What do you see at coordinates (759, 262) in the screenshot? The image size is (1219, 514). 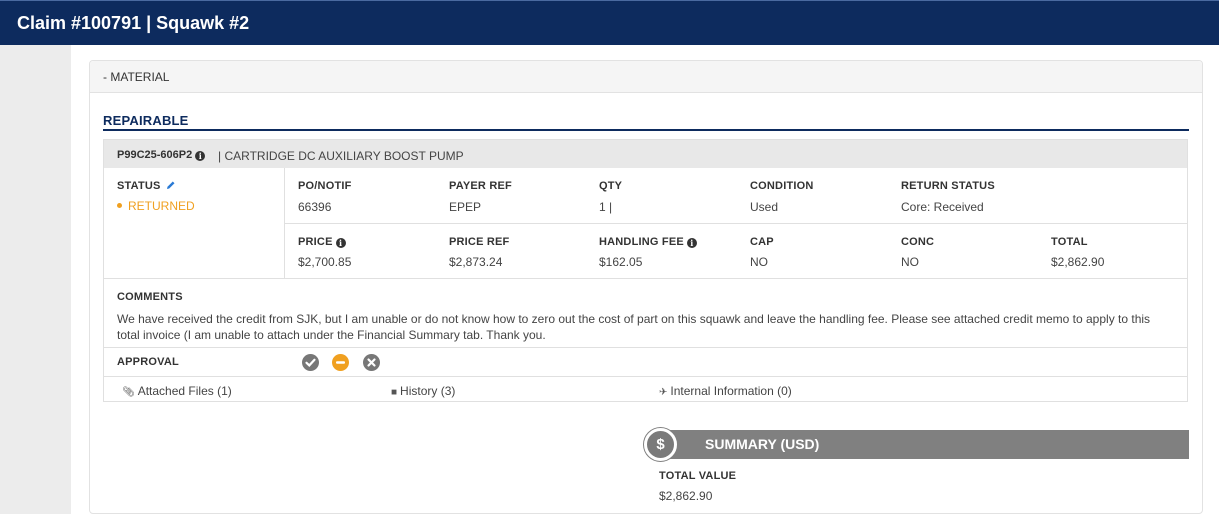 I see `cap-value: NO` at bounding box center [759, 262].